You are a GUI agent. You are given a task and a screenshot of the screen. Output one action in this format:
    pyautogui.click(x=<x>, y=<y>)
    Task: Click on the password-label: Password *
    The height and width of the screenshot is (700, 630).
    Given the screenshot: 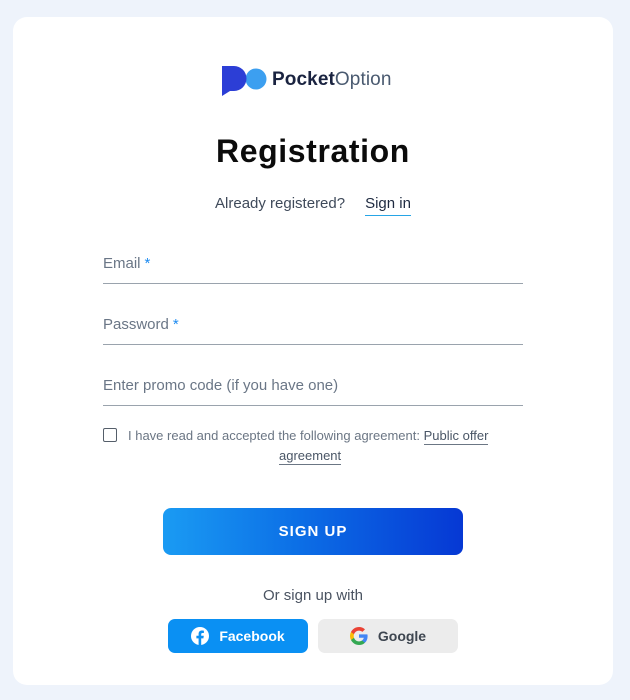 What is the action you would take?
    pyautogui.click(x=141, y=324)
    